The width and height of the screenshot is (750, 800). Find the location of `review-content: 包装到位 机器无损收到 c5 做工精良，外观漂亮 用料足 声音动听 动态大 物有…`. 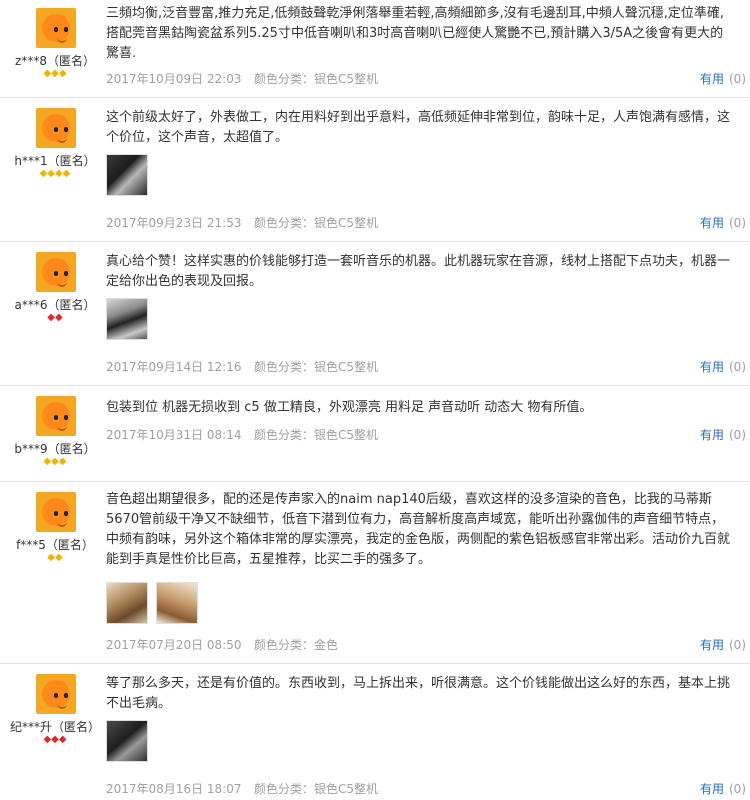

review-content: 包装到位 机器无损收到 c5 做工精良，外观漂亮 用料足 声音动听 动态大 物有… is located at coordinates (418, 408).